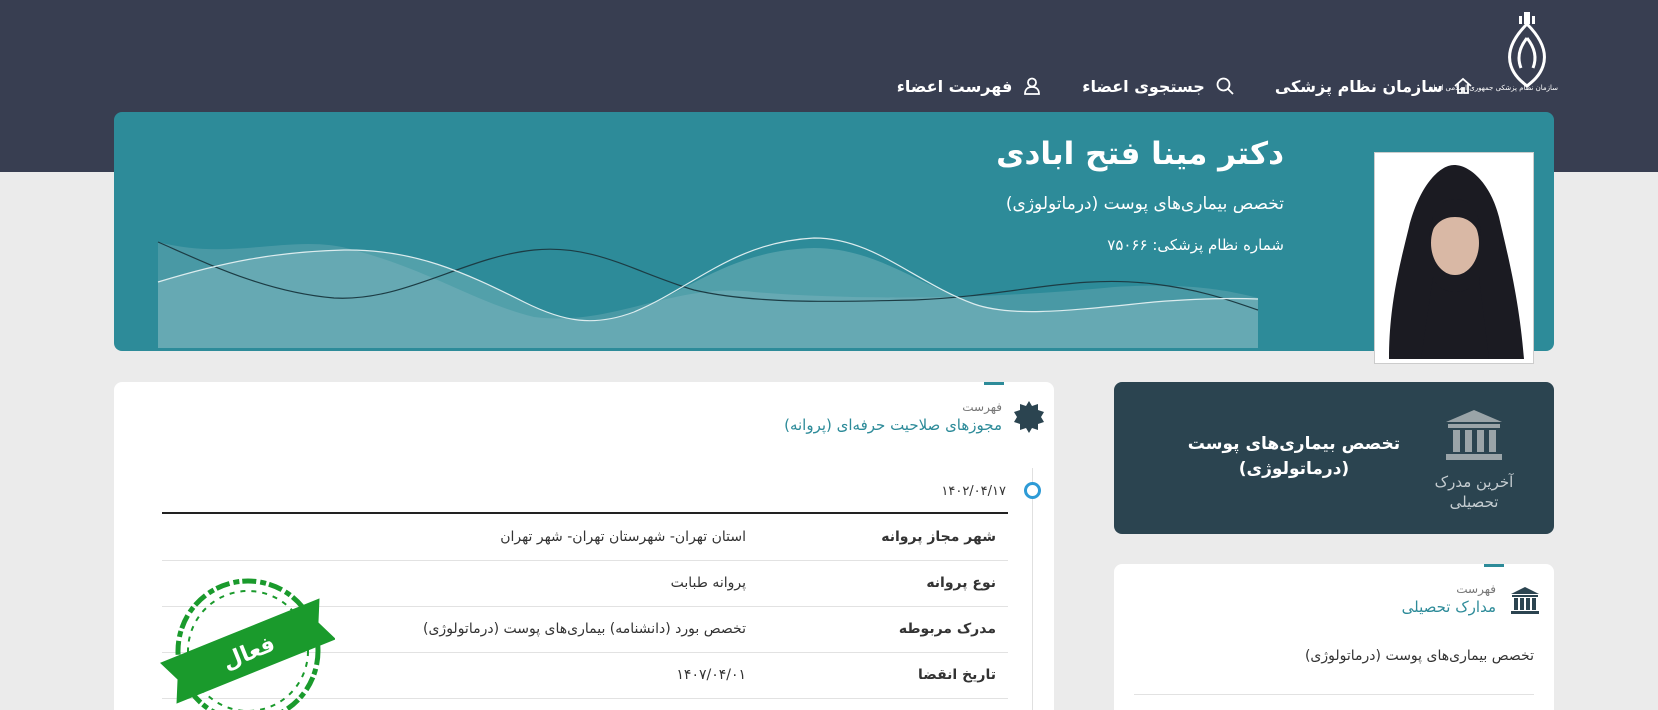 The width and height of the screenshot is (1658, 710). I want to click on doctor-name: دکتر مینا فتح ابادی, so click(1140, 154).